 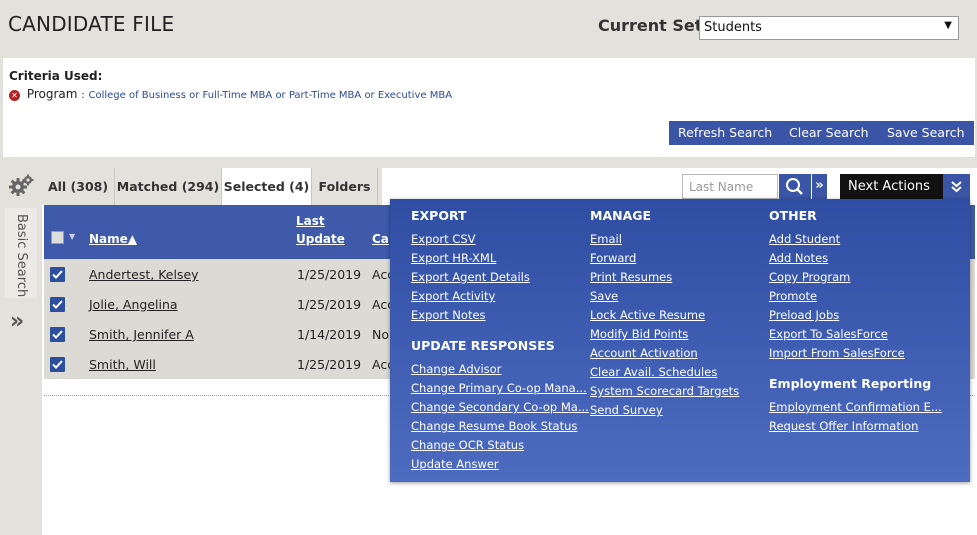 What do you see at coordinates (804, 315) in the screenshot?
I see `menu-item-preload-jobs: Preload Jobs` at bounding box center [804, 315].